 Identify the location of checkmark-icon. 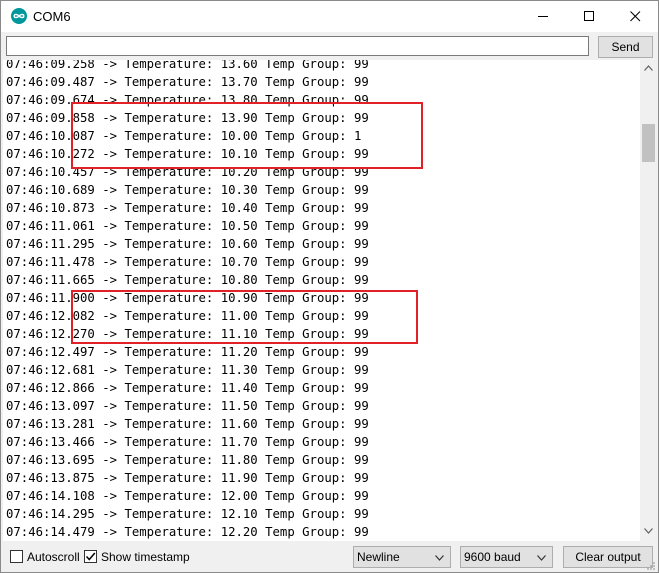
(90, 556).